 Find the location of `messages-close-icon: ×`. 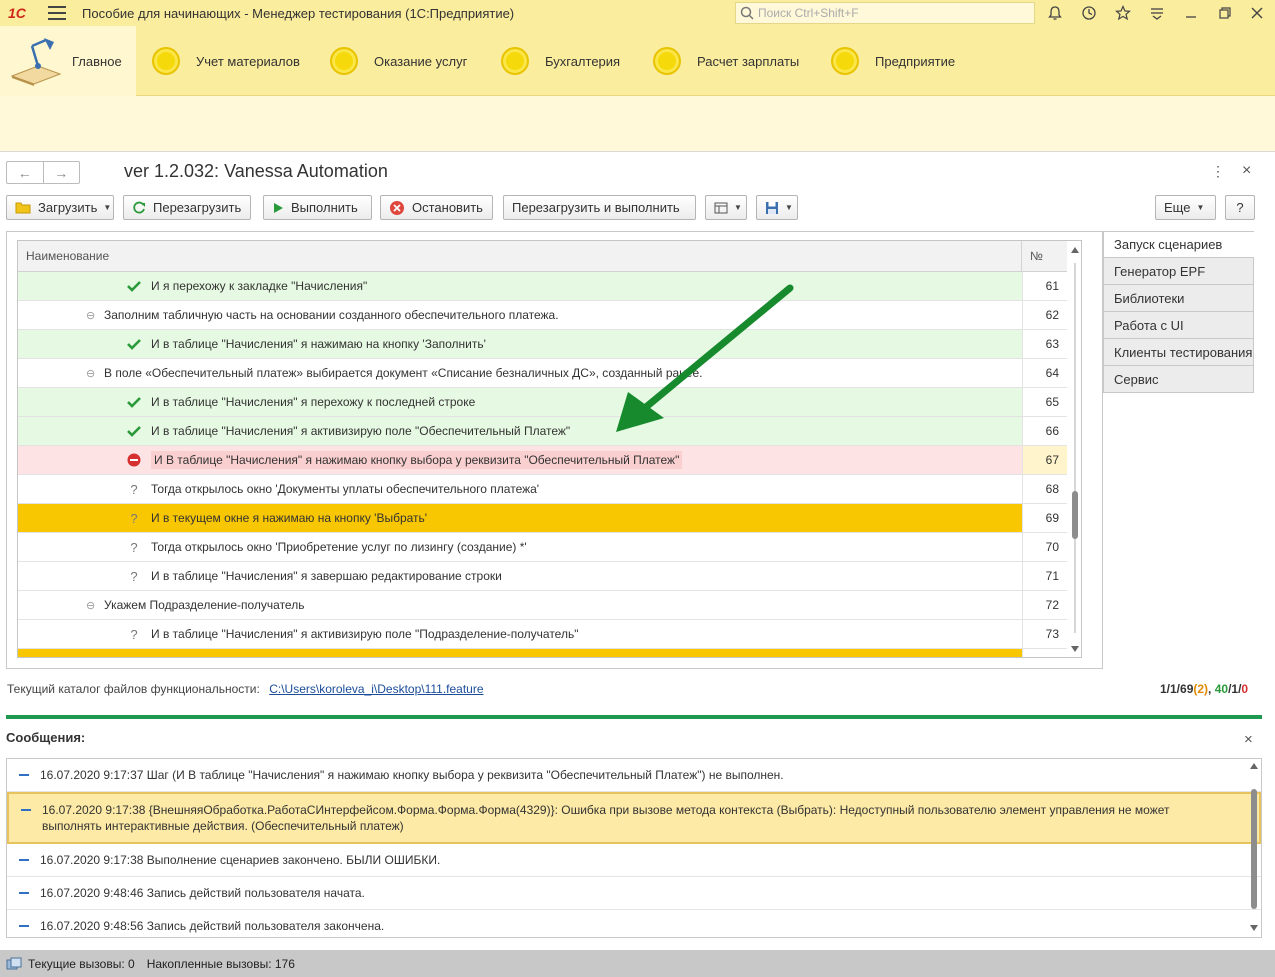

messages-close-icon: × is located at coordinates (1248, 739).